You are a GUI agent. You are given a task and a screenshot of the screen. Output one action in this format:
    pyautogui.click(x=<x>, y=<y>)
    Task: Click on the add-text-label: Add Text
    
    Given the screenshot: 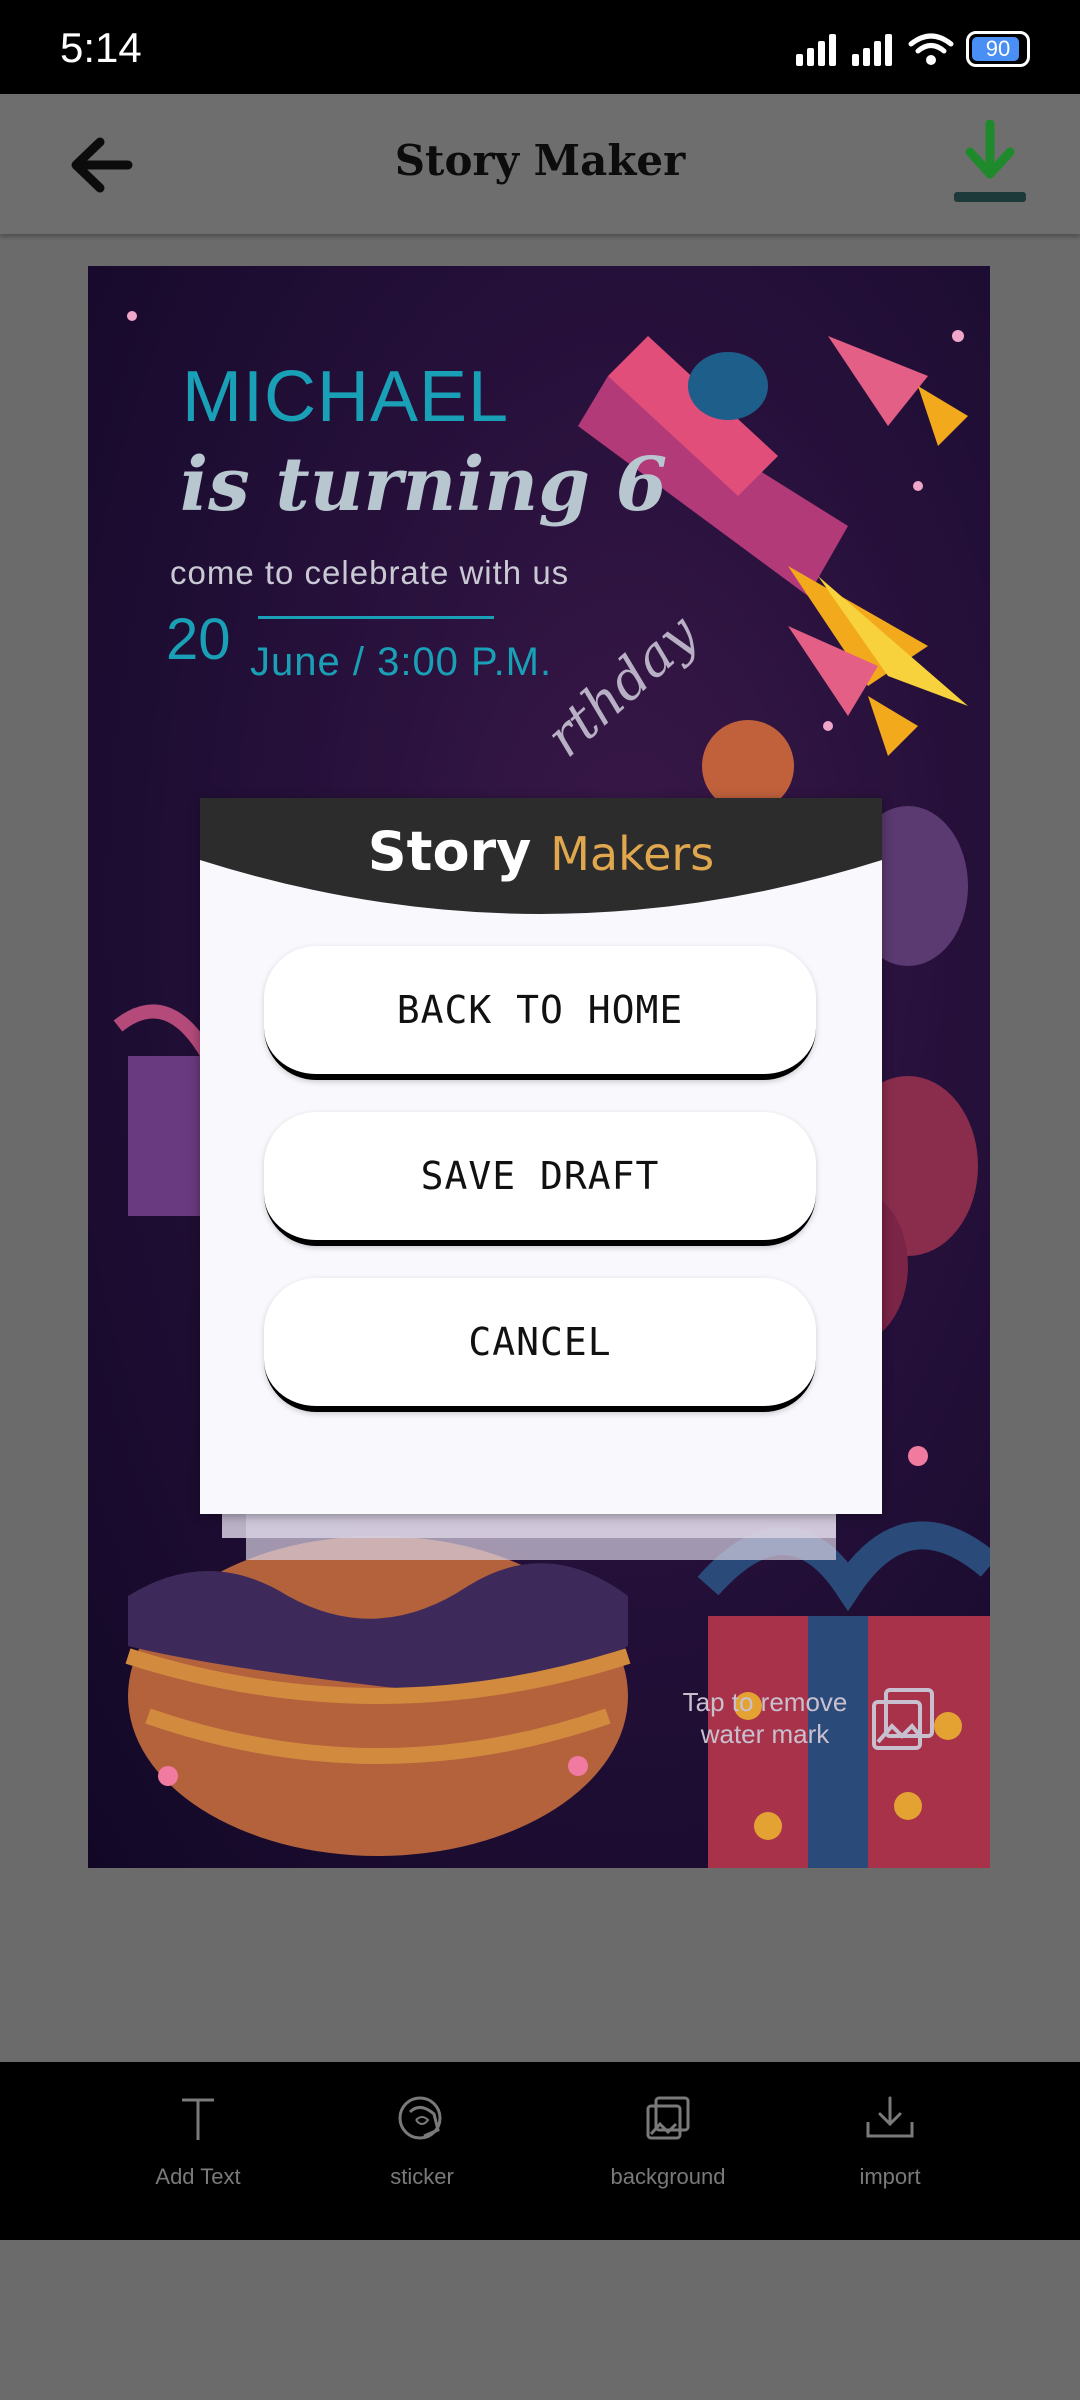 What is the action you would take?
    pyautogui.click(x=198, y=2176)
    